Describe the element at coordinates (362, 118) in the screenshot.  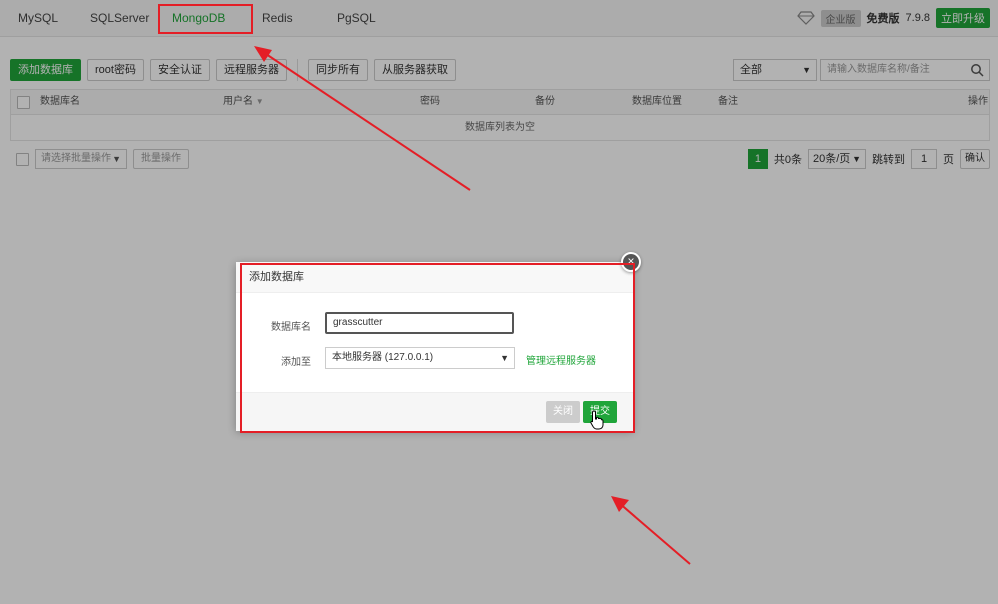
I see `annotation-arrow-to-tab` at that location.